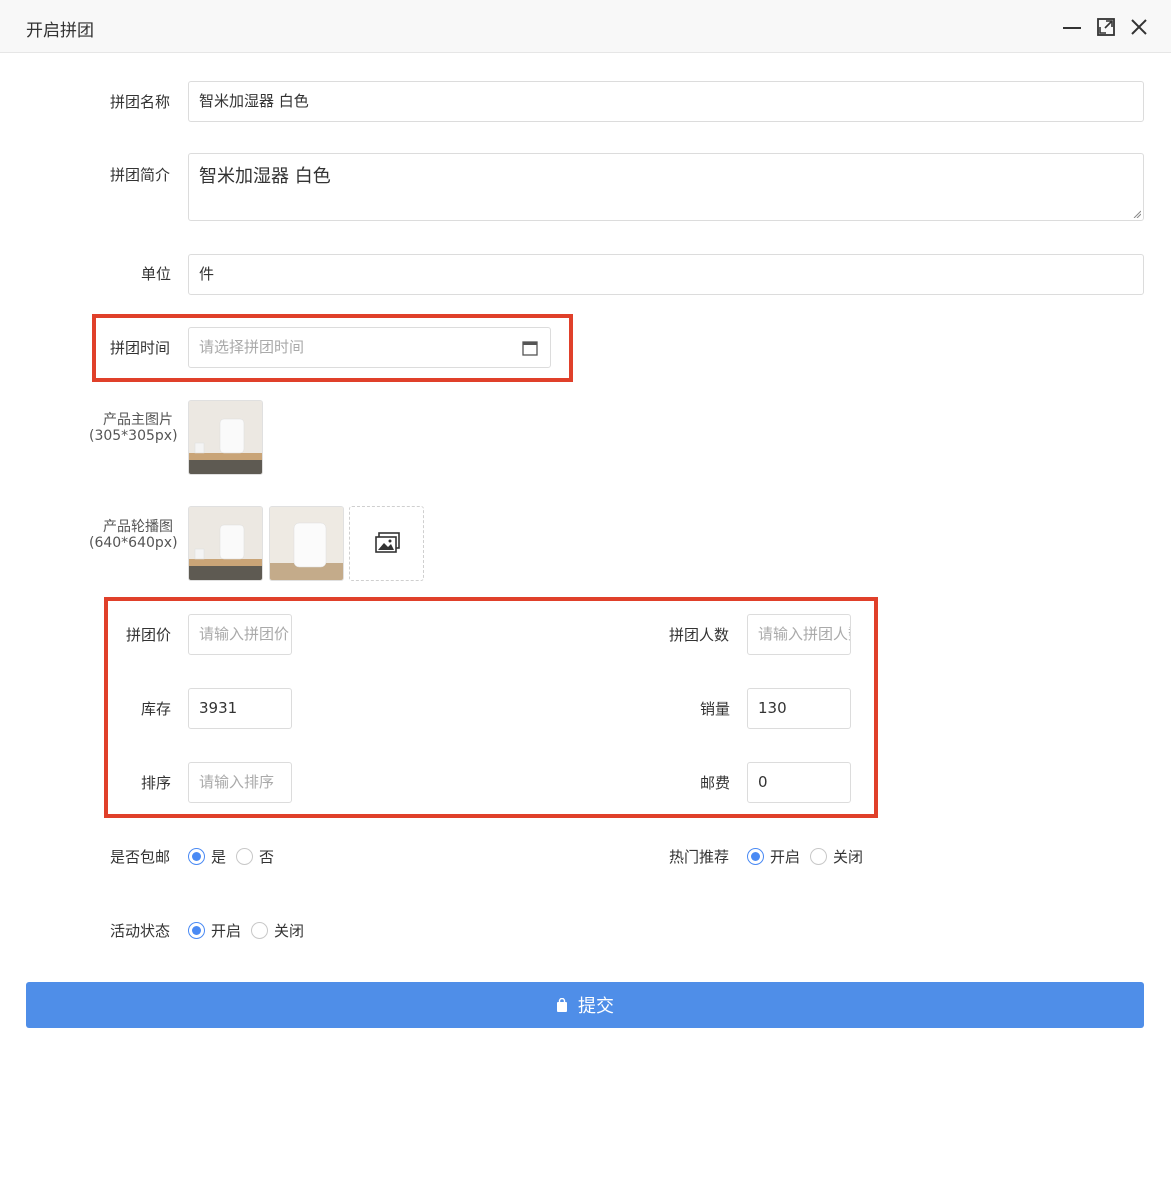  What do you see at coordinates (715, 783) in the screenshot?
I see `postage-label: 邮费` at bounding box center [715, 783].